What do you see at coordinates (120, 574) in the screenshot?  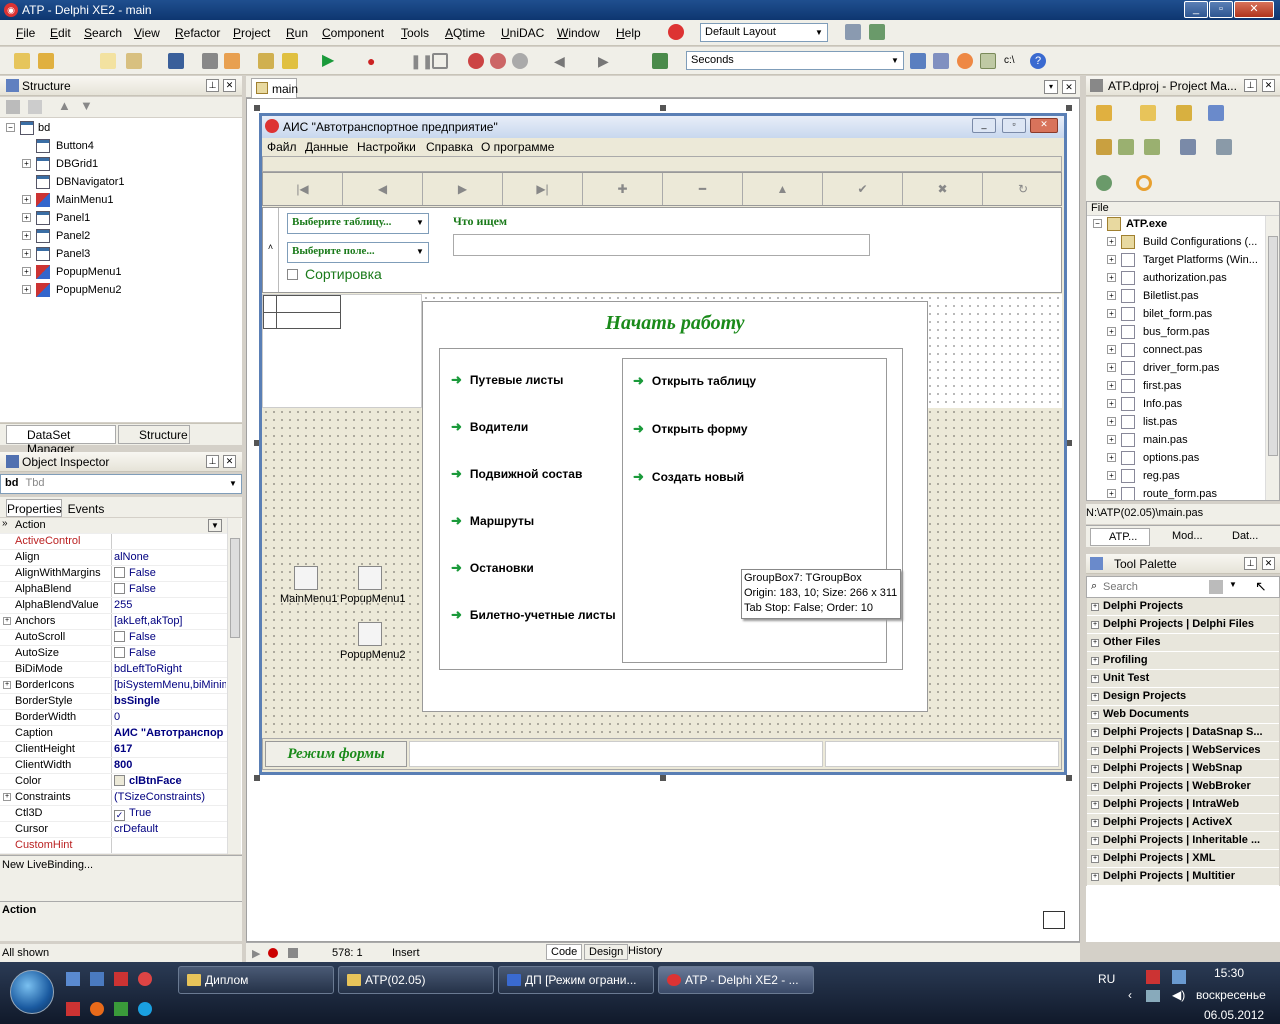 I see `property-row: AlignWithMargins False` at bounding box center [120, 574].